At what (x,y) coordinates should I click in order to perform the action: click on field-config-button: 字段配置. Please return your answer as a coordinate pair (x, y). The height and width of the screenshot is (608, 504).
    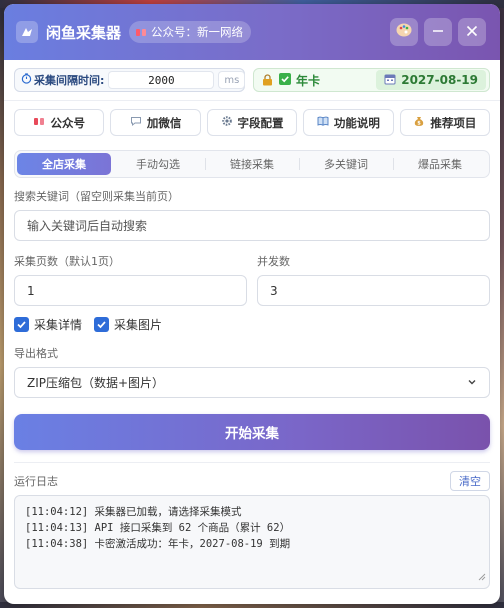
    Looking at the image, I should click on (252, 122).